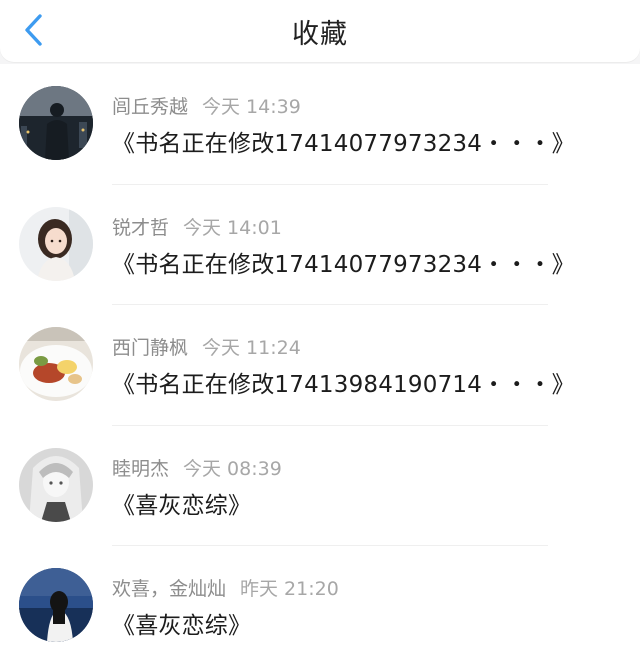  What do you see at coordinates (251, 348) in the screenshot?
I see `timestamp: 今天 11:24` at bounding box center [251, 348].